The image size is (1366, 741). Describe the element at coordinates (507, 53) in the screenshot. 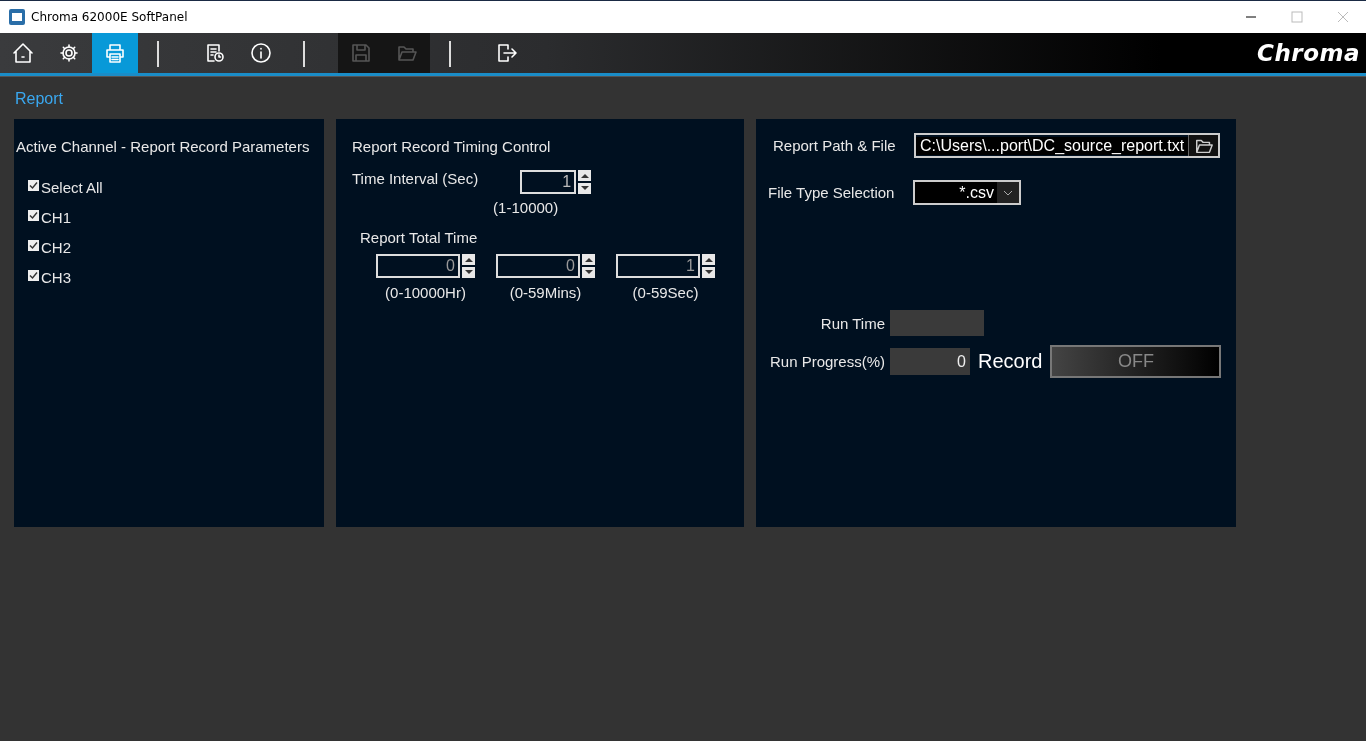

I see `exit-icon` at that location.